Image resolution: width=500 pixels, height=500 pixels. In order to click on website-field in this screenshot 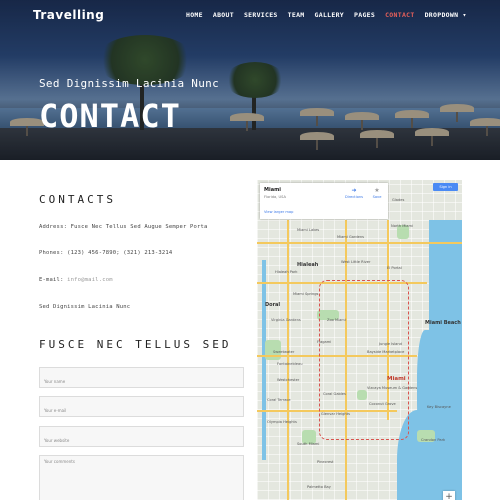, I will do `click(141, 436)`.